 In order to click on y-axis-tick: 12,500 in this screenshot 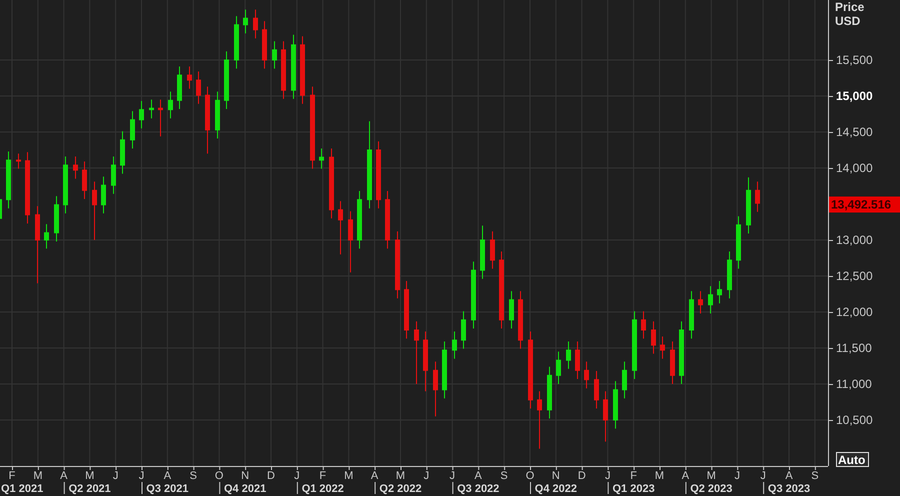, I will do `click(850, 276)`.